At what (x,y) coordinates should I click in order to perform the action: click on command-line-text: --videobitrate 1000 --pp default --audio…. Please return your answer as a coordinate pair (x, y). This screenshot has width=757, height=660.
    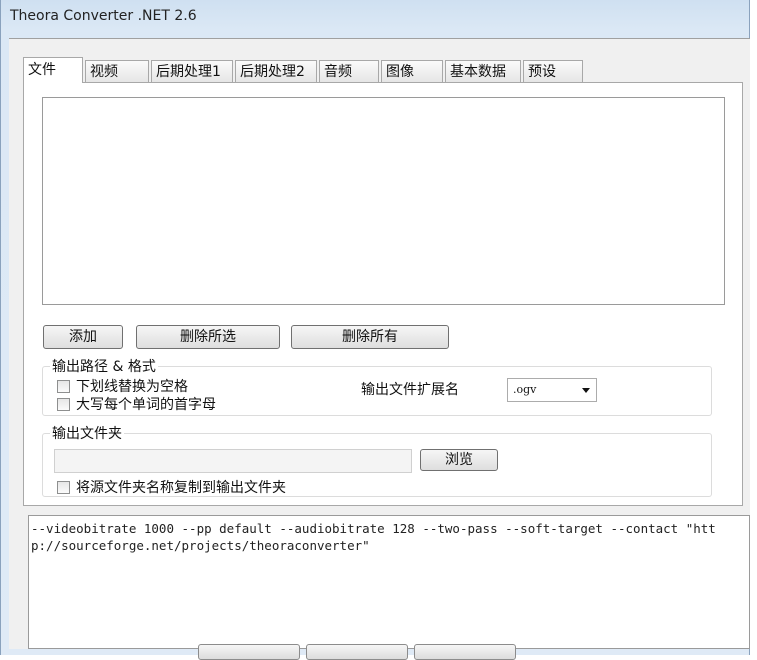
    Looking at the image, I should click on (373, 537).